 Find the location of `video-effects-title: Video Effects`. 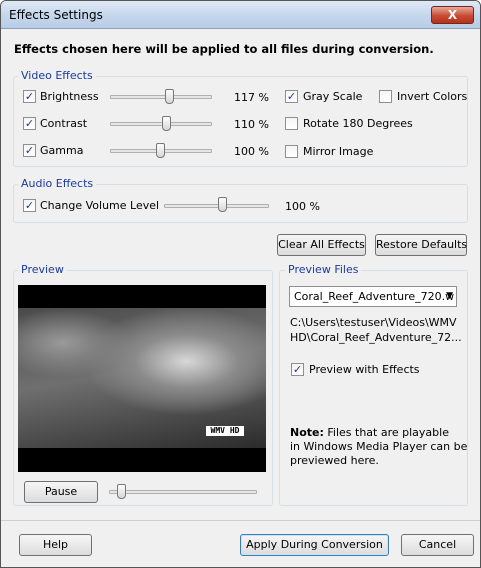

video-effects-title: Video Effects is located at coordinates (57, 75).